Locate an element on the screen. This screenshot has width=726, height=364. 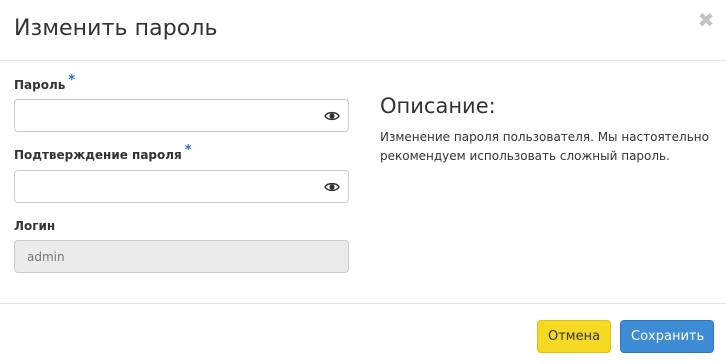
password-input is located at coordinates (181, 115).